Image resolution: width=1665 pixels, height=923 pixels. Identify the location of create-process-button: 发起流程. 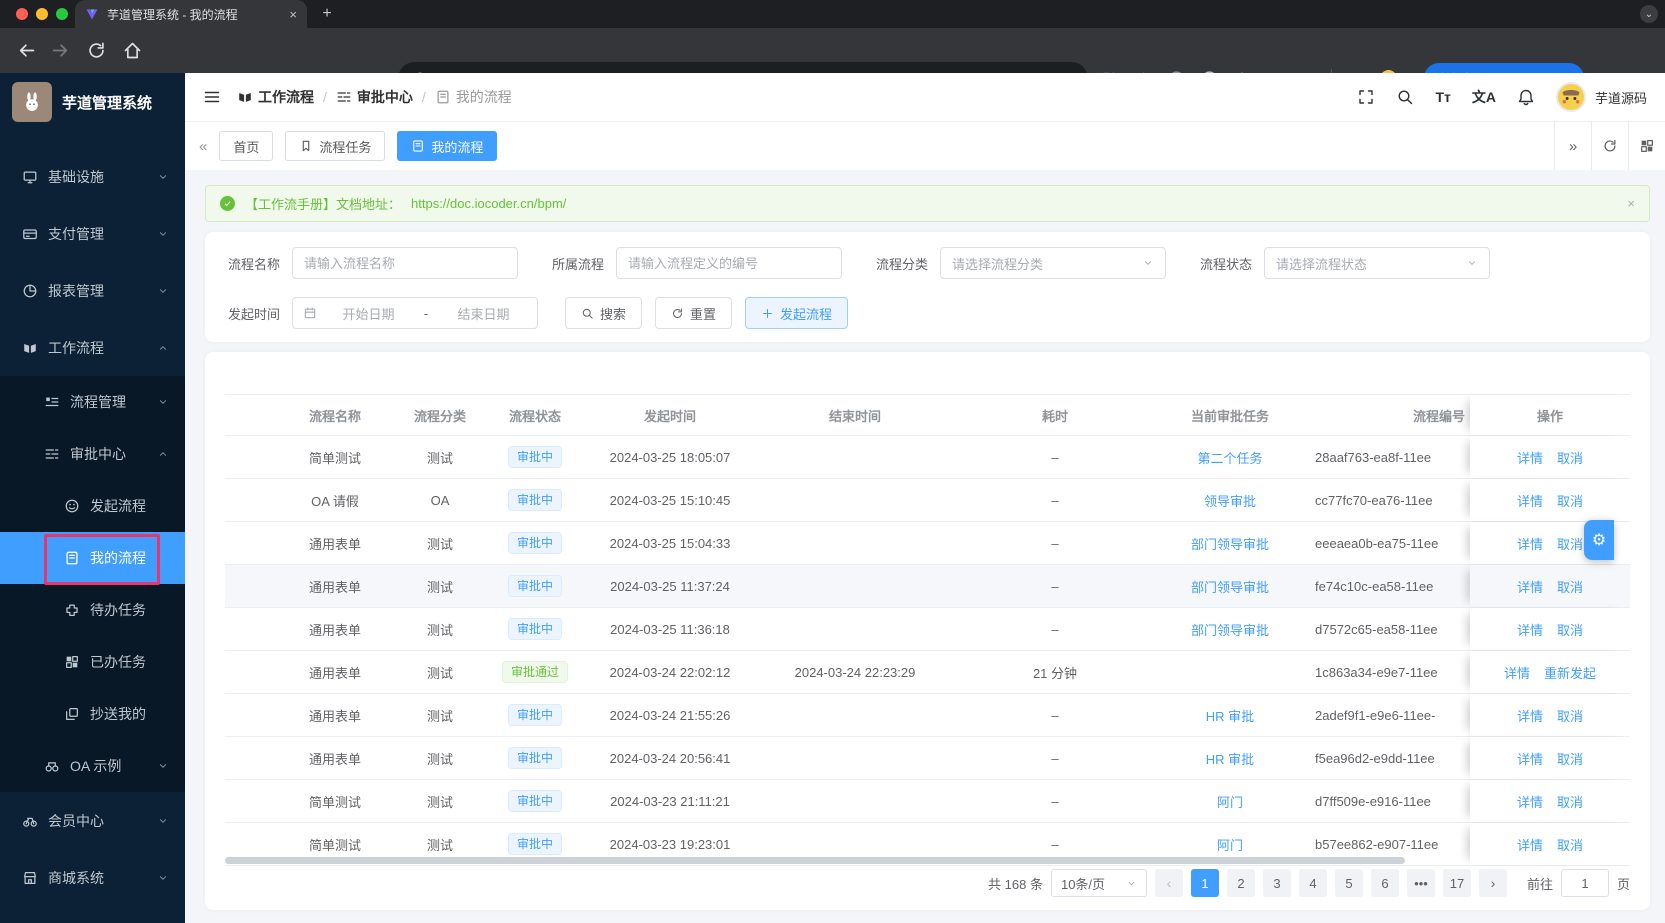
(797, 313).